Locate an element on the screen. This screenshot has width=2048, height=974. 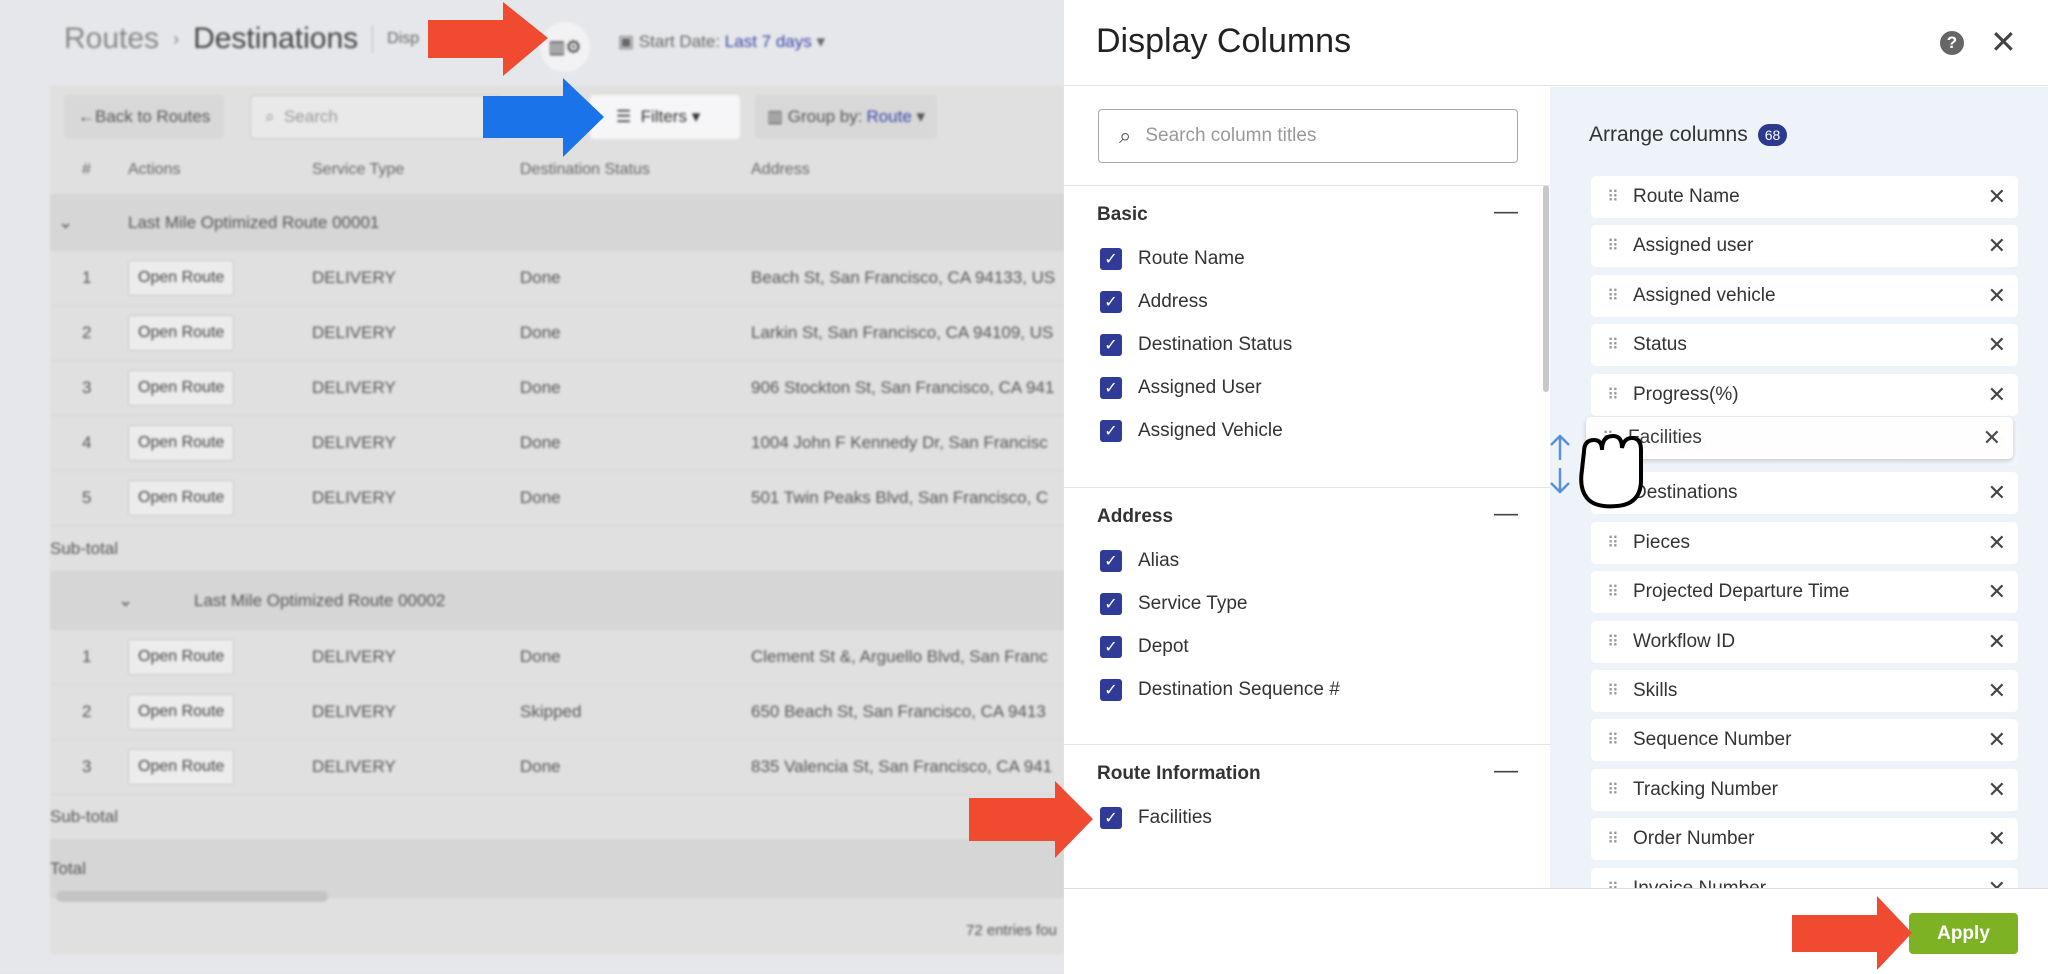
back-to-routes-button: ← Back to Routes is located at coordinates (144, 117).